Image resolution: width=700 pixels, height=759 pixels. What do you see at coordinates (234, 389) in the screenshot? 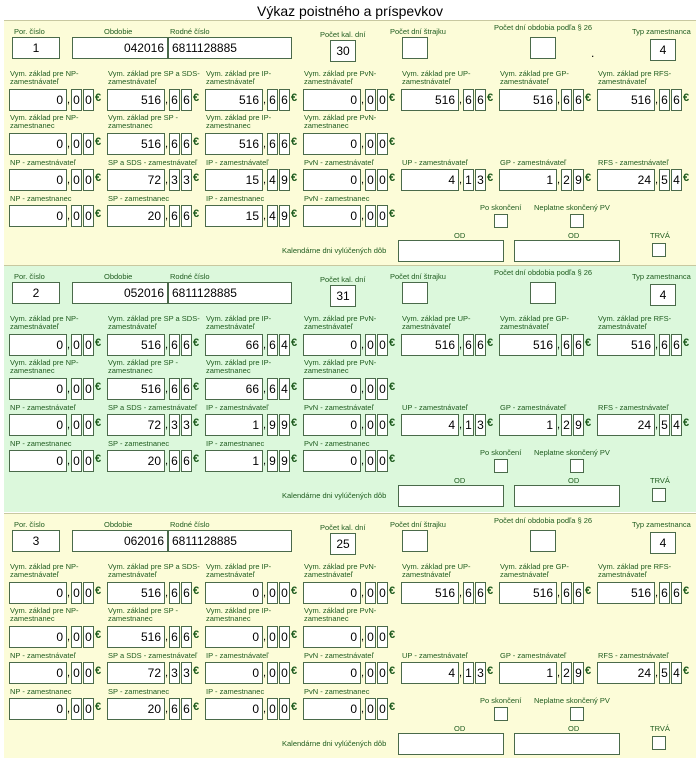
I see `amount-euro-input: 66` at bounding box center [234, 389].